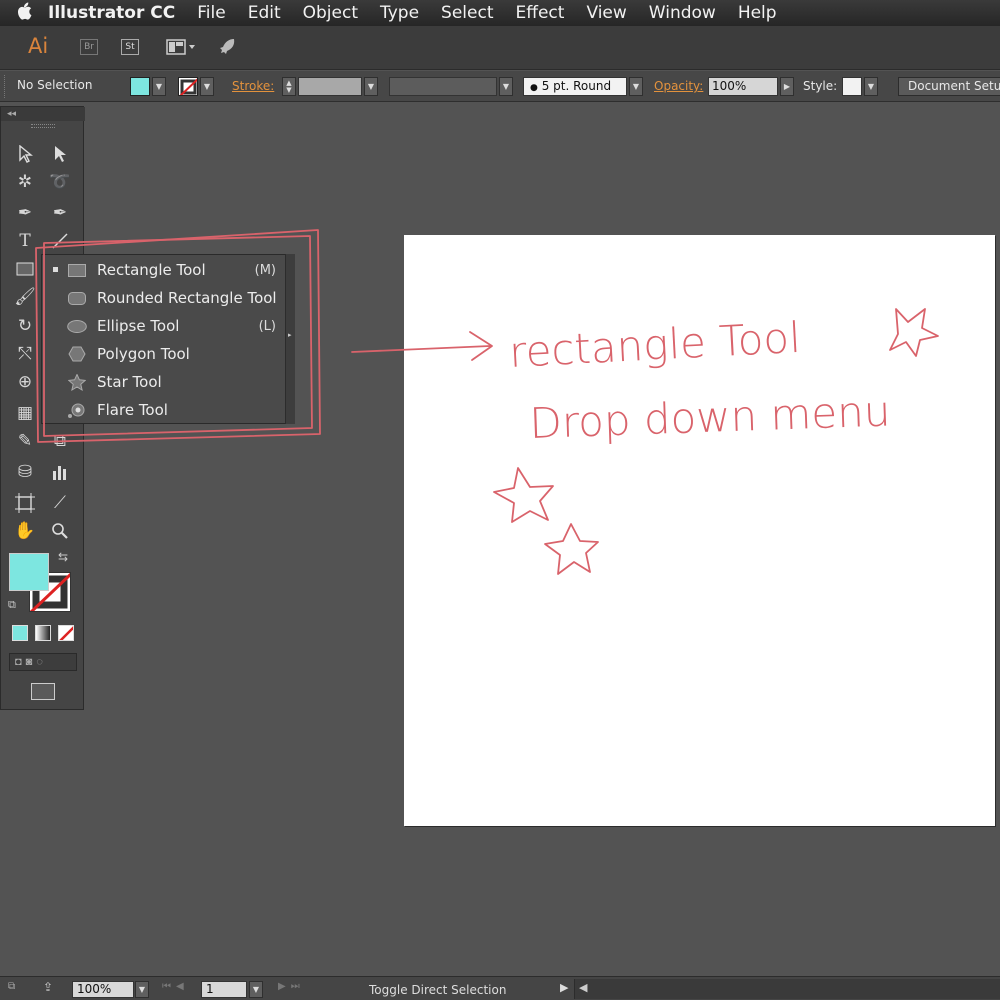  What do you see at coordinates (29, 662) in the screenshot?
I see `draw-behind-icon: ◙` at bounding box center [29, 662].